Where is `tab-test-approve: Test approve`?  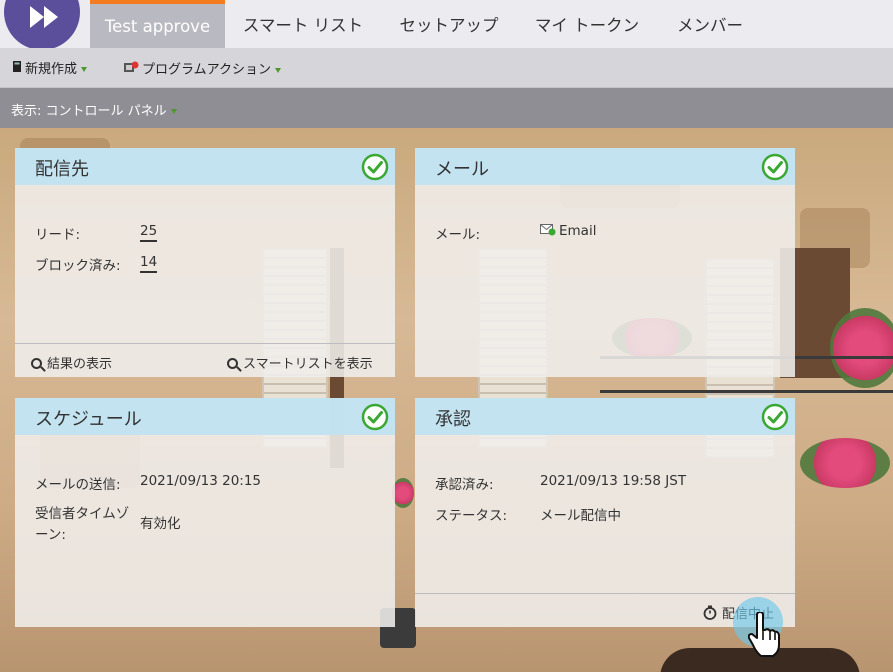
tab-test-approve: Test approve is located at coordinates (157, 24).